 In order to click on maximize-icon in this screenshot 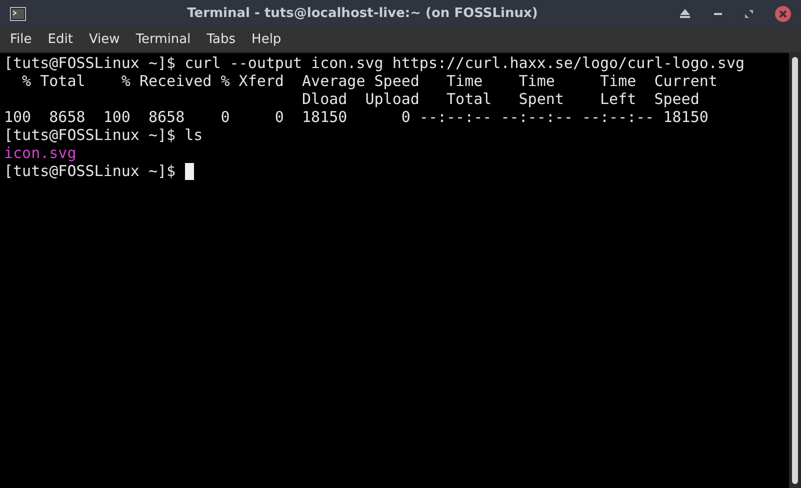, I will do `click(749, 14)`.